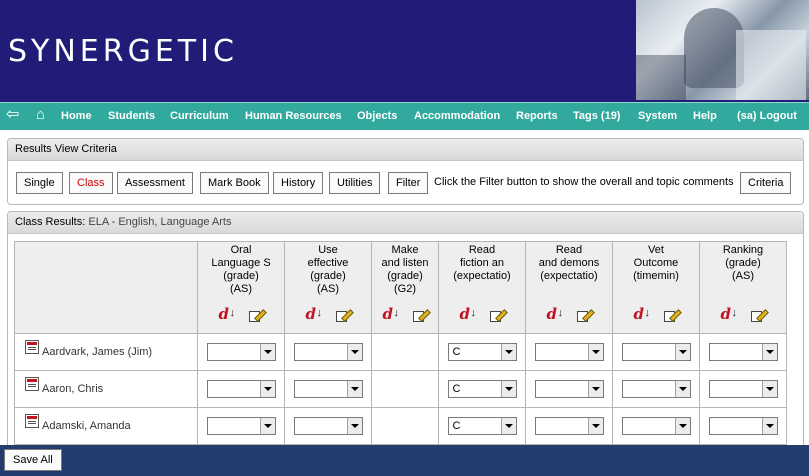 The height and width of the screenshot is (476, 809). I want to click on nav-system: System, so click(657, 116).